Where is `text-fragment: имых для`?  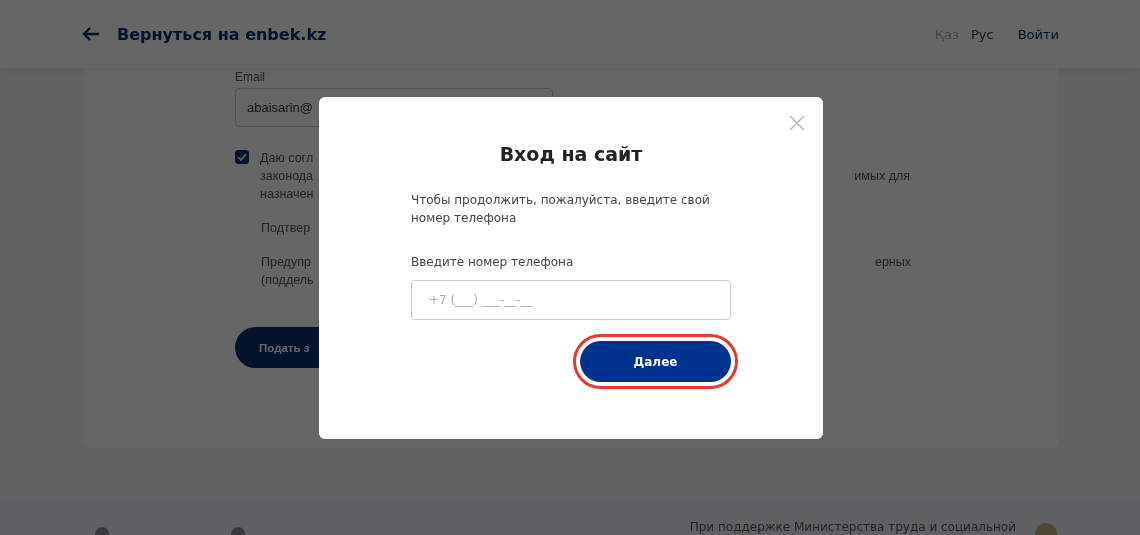
text-fragment: имых для is located at coordinates (882, 176).